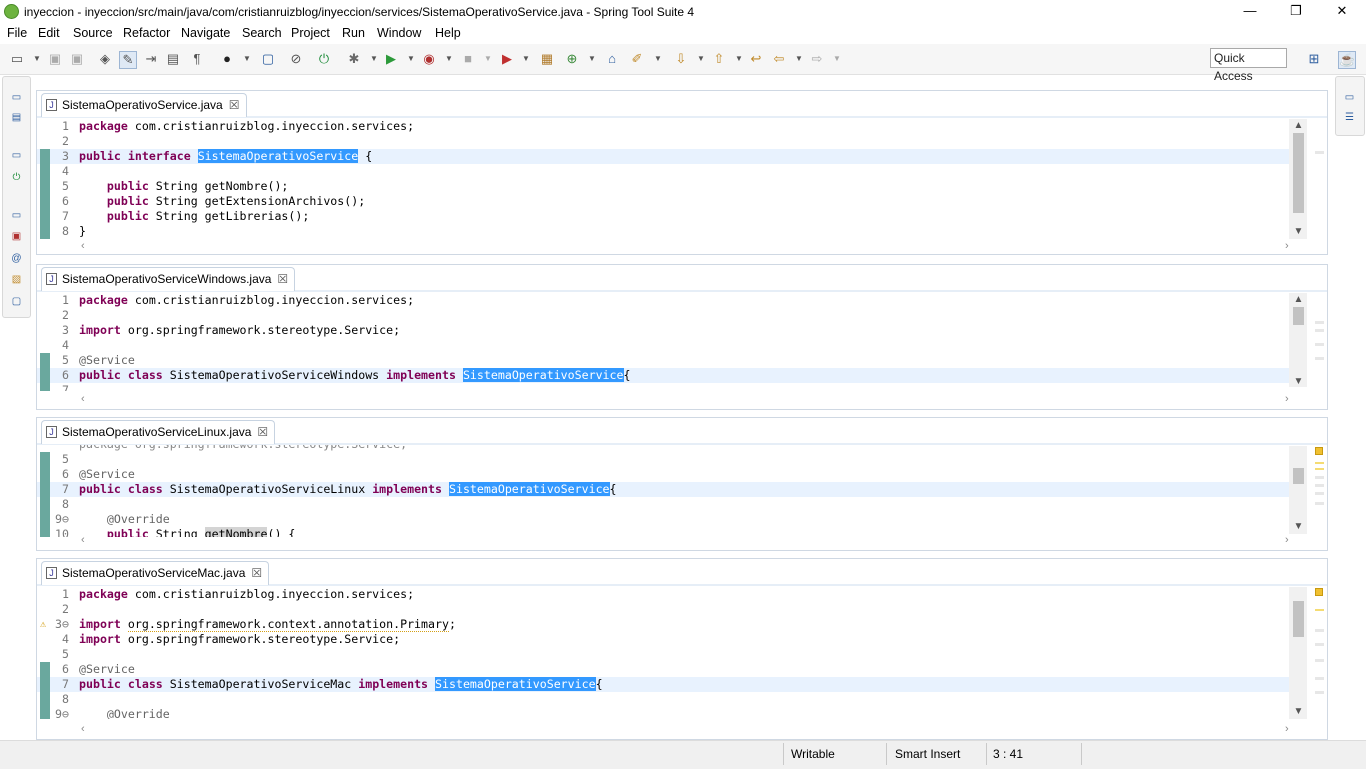  I want to click on open-type-icon: ⌂, so click(612, 59).